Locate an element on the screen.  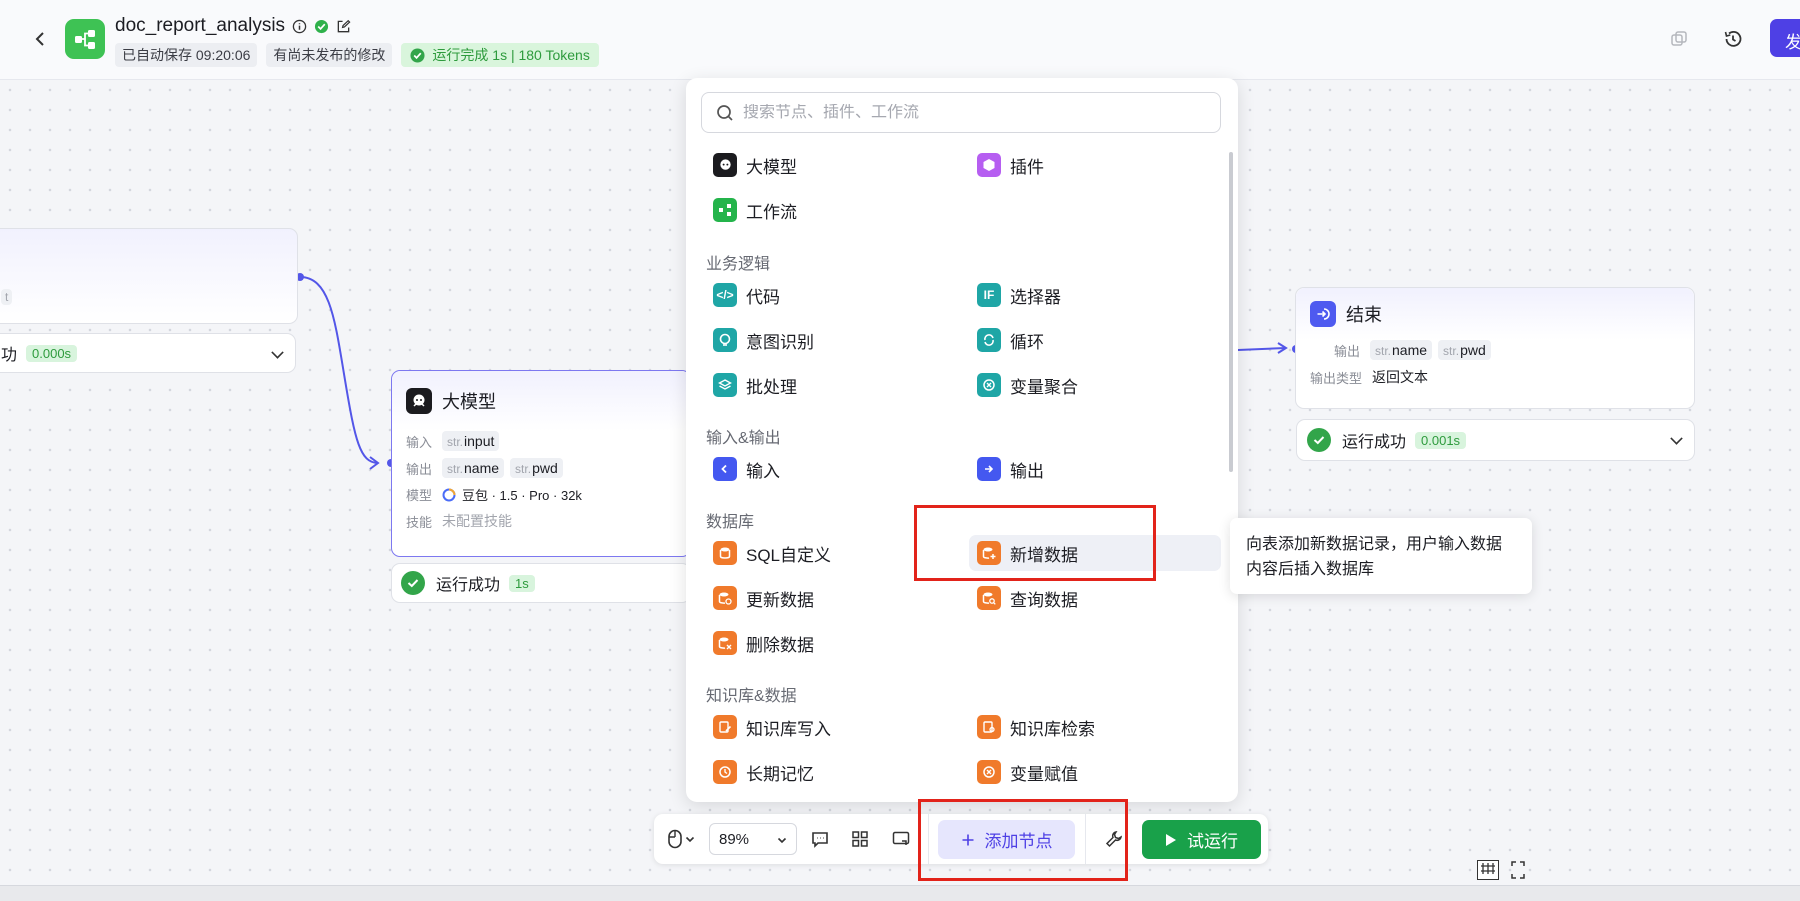
item-label: 批处理 is located at coordinates (771, 387).